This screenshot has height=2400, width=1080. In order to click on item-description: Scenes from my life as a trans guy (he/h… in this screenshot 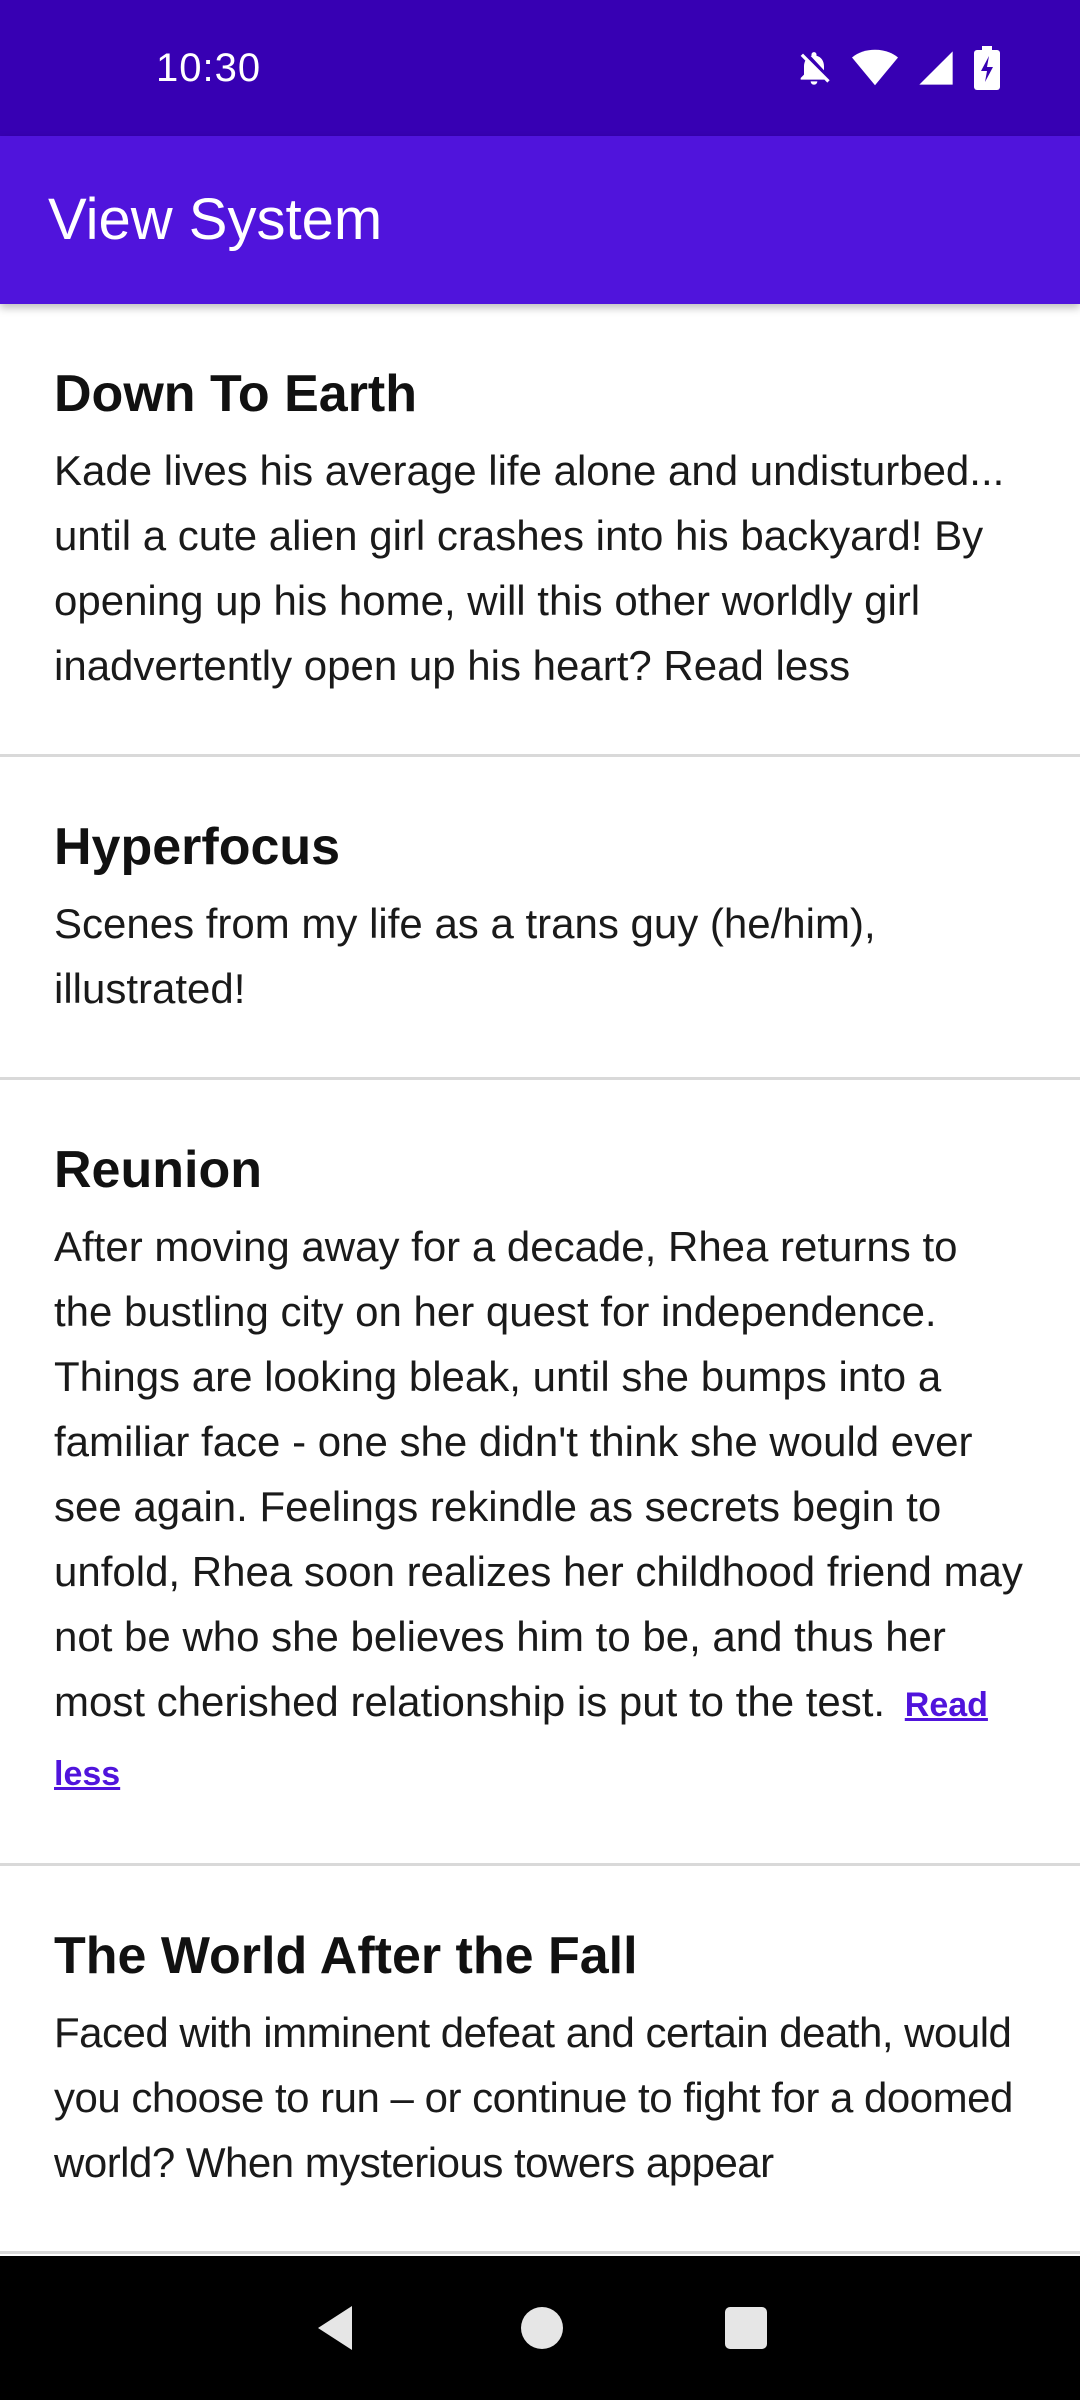, I will do `click(465, 956)`.